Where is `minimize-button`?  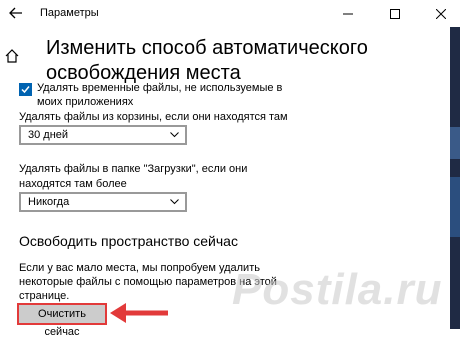
minimize-button is located at coordinates (348, 13).